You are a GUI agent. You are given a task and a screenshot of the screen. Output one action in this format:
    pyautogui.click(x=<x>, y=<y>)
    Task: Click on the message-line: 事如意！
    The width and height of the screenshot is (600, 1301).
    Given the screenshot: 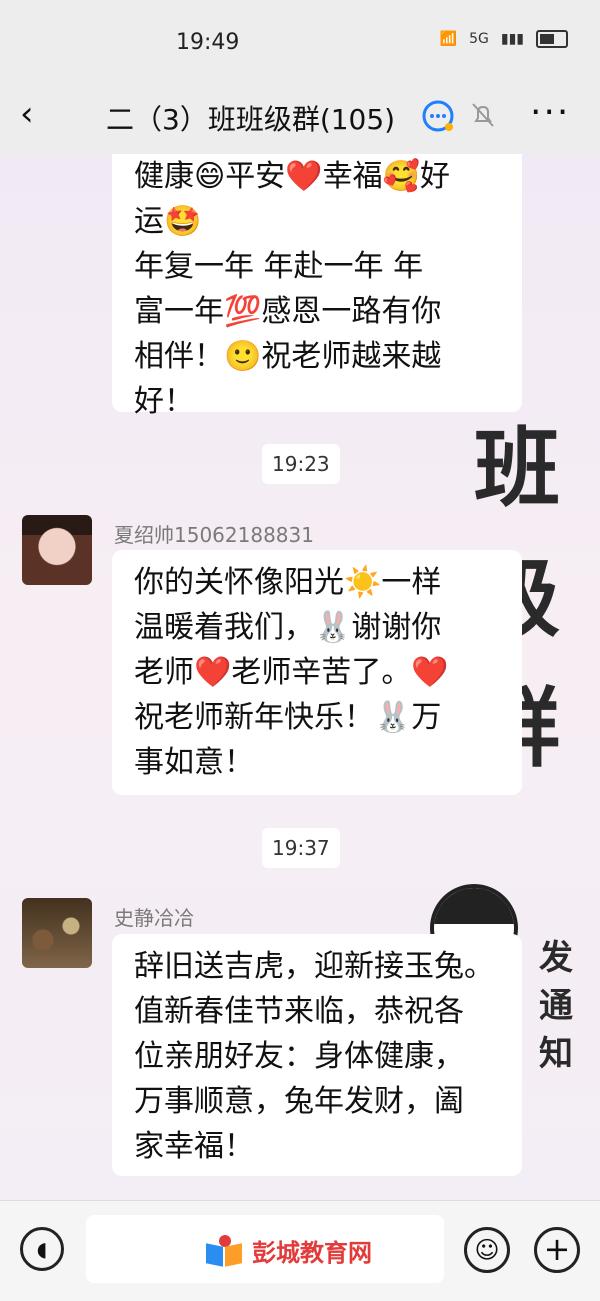 What is the action you would take?
    pyautogui.click(x=194, y=762)
    